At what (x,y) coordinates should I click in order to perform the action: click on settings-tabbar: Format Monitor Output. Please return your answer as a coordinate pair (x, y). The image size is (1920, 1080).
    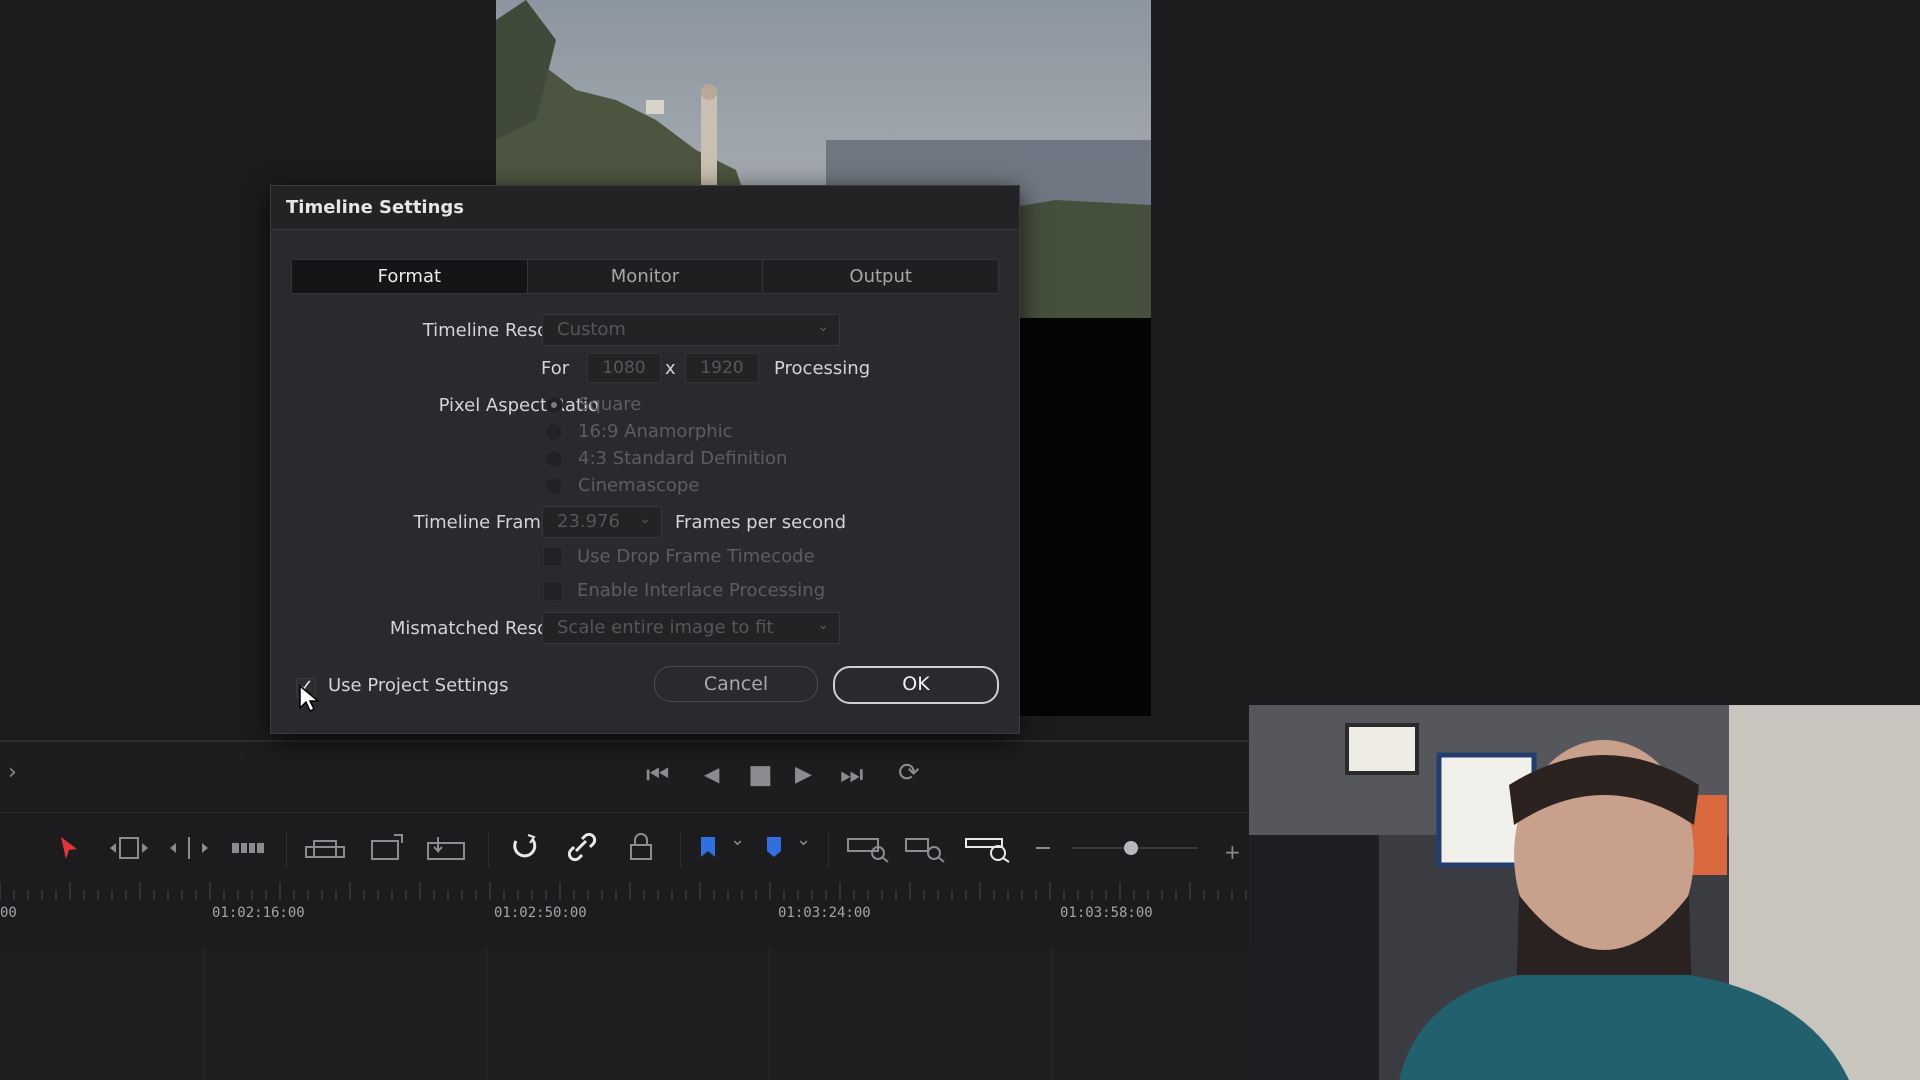
    Looking at the image, I should click on (645, 276).